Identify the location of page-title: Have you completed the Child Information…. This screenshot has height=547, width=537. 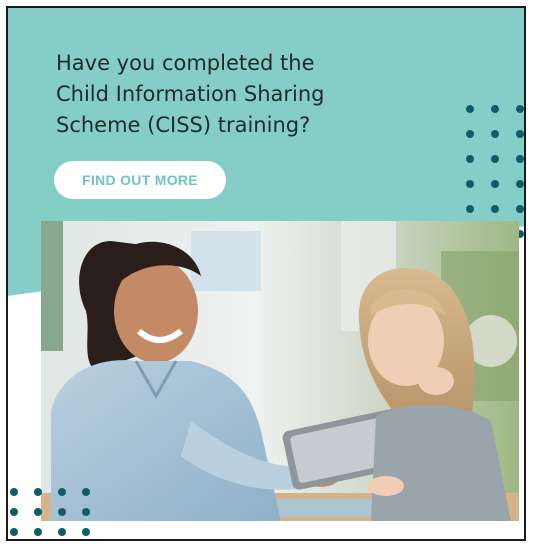
(190, 94).